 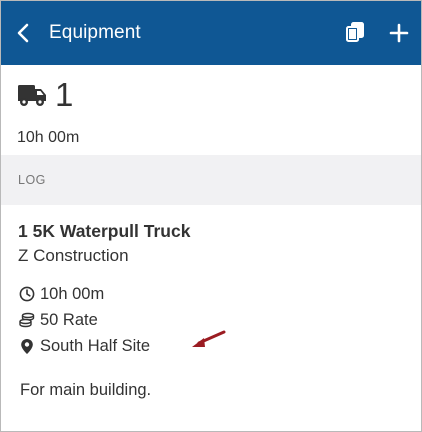 I want to click on entry-location: South Half Site, so click(x=95, y=345).